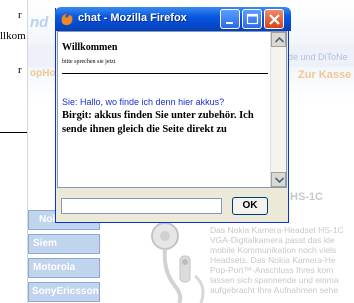 The height and width of the screenshot is (303, 354). I want to click on background-shop-link: opHo, so click(43, 73).